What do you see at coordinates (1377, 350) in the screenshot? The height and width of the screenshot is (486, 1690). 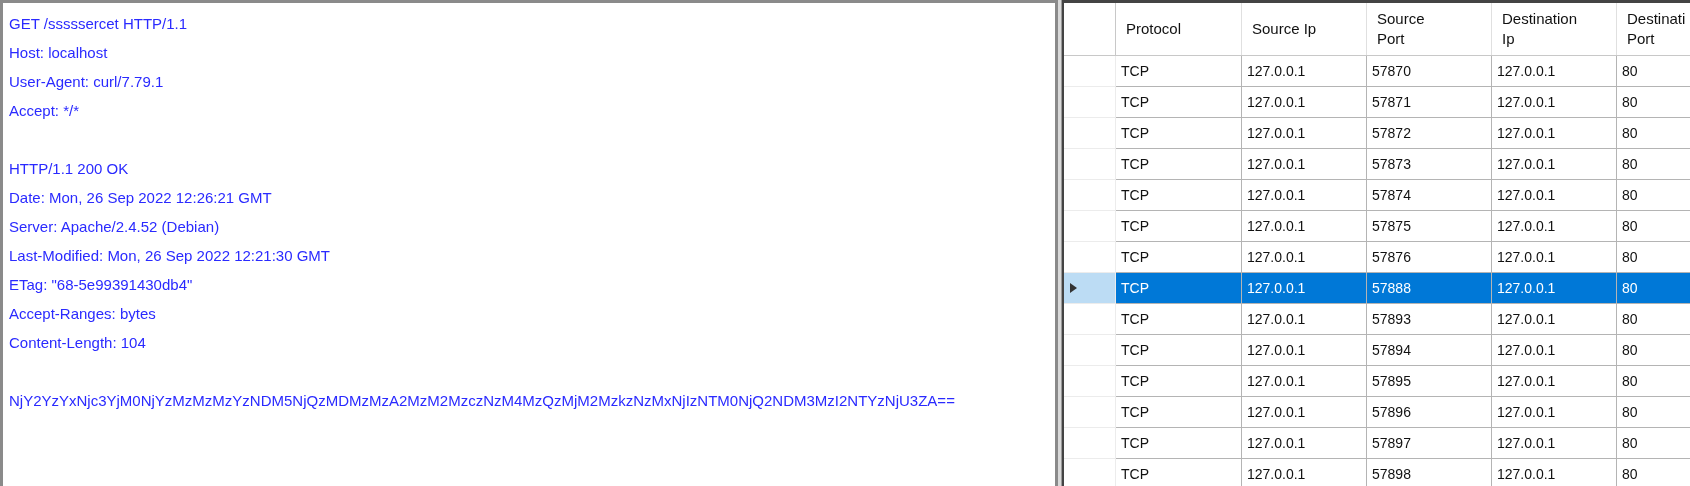 I see `table-row: TCP 127.0.0.1 57894 127.0.0.1 80` at bounding box center [1377, 350].